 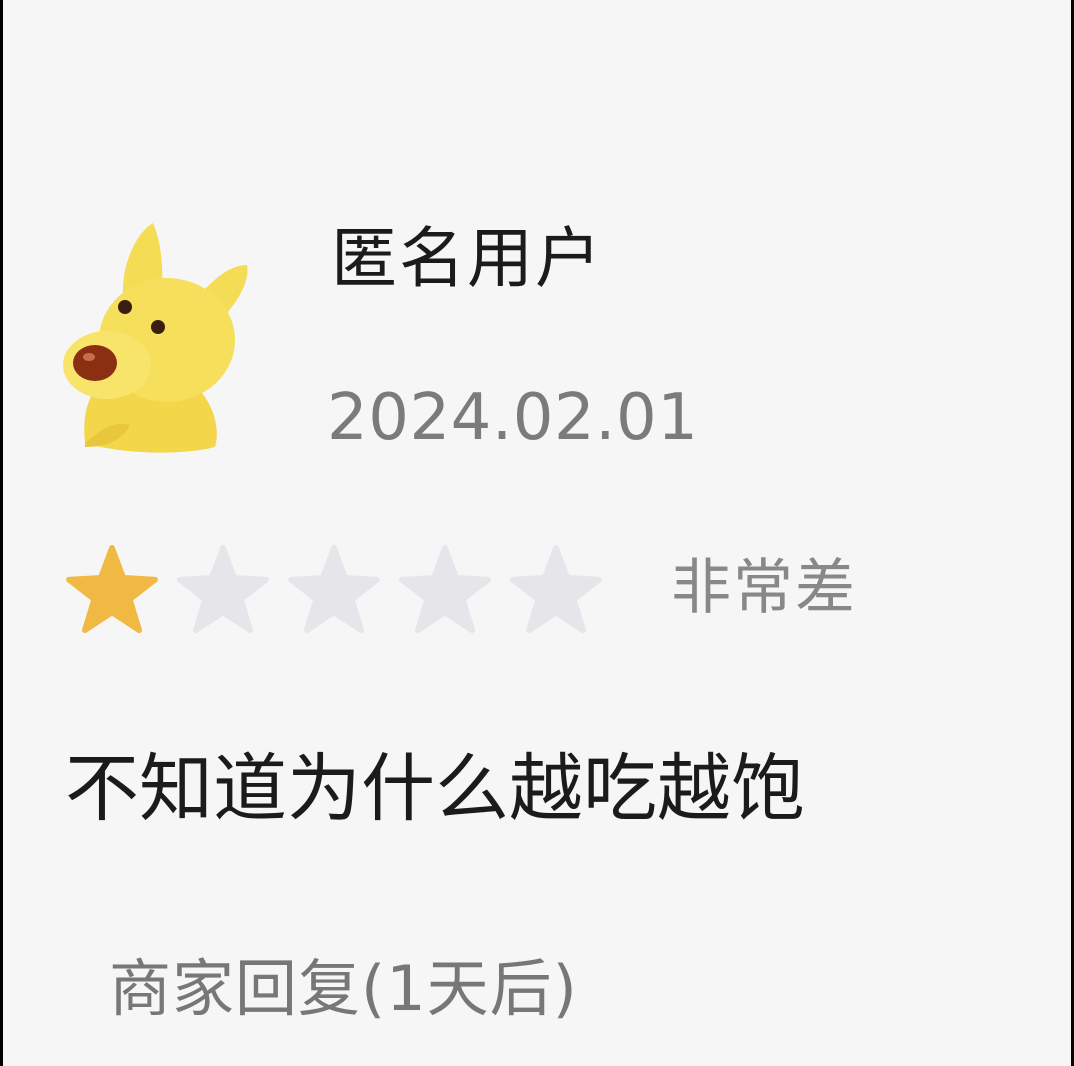 What do you see at coordinates (513, 418) in the screenshot?
I see `review-date: 2024.02.01` at bounding box center [513, 418].